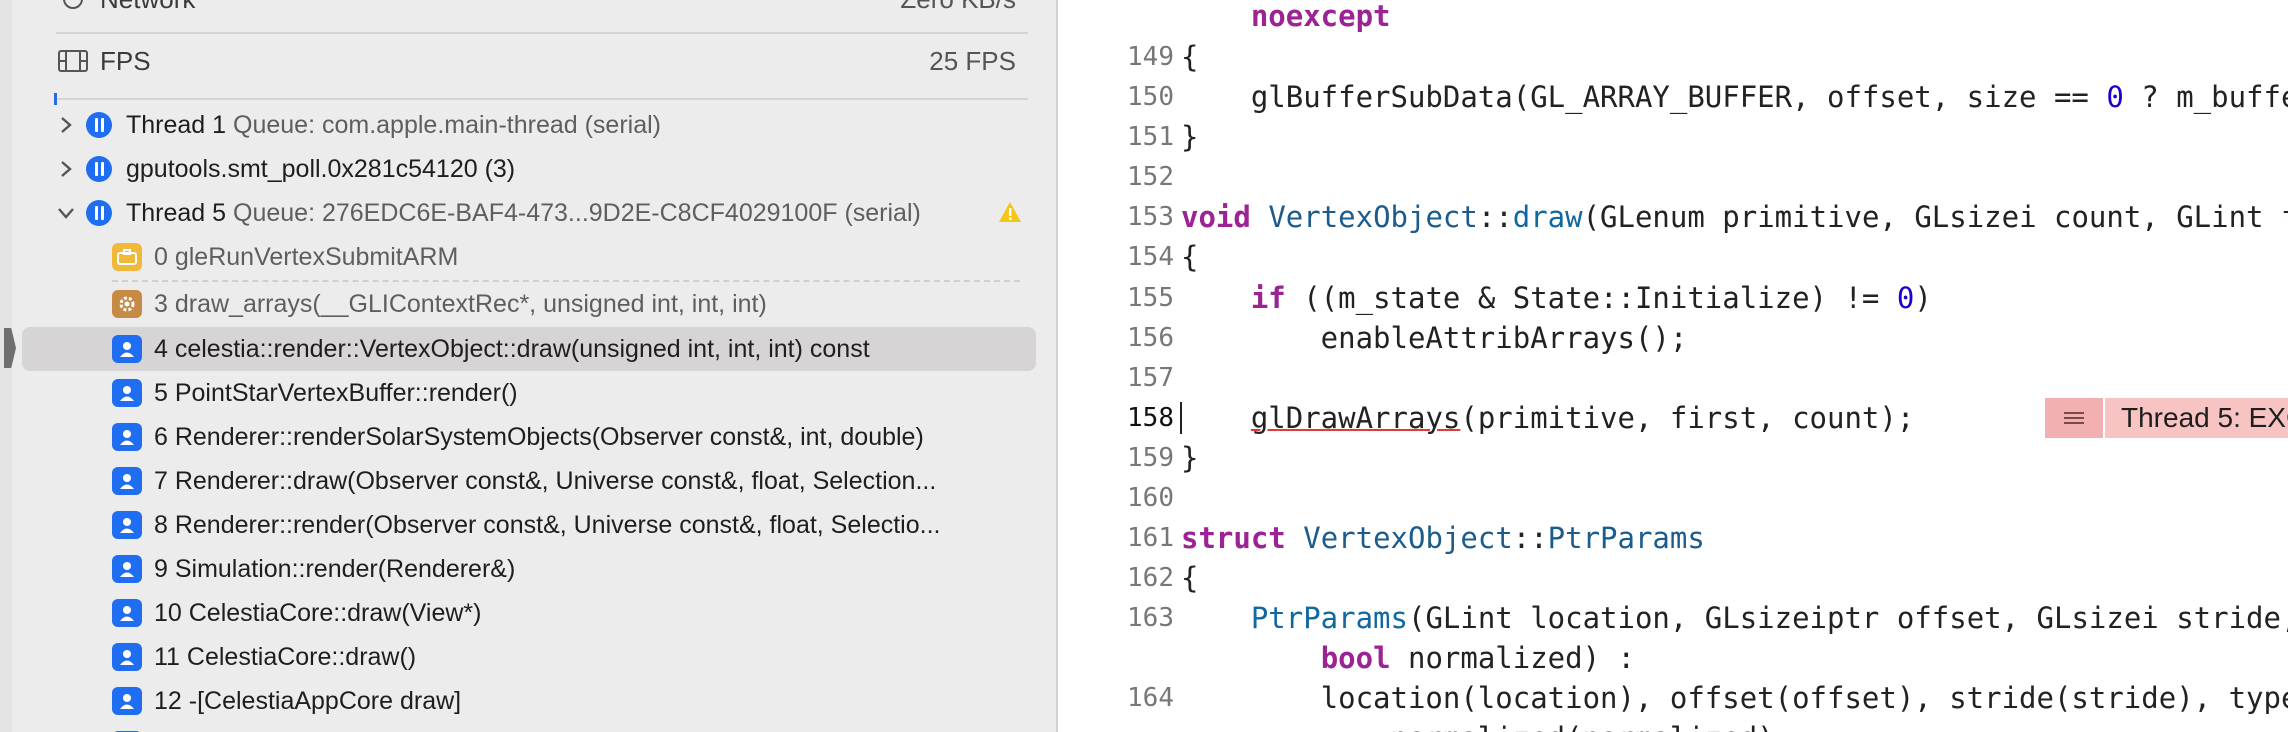  I want to click on line-number: 153, so click(1124, 217).